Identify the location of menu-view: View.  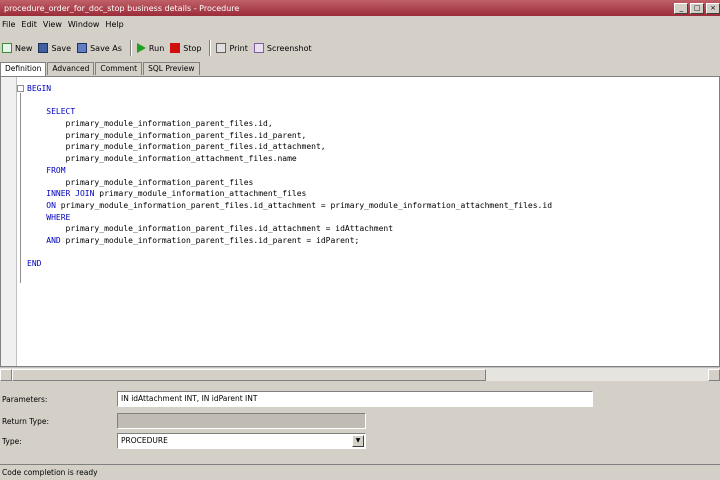
(52, 24).